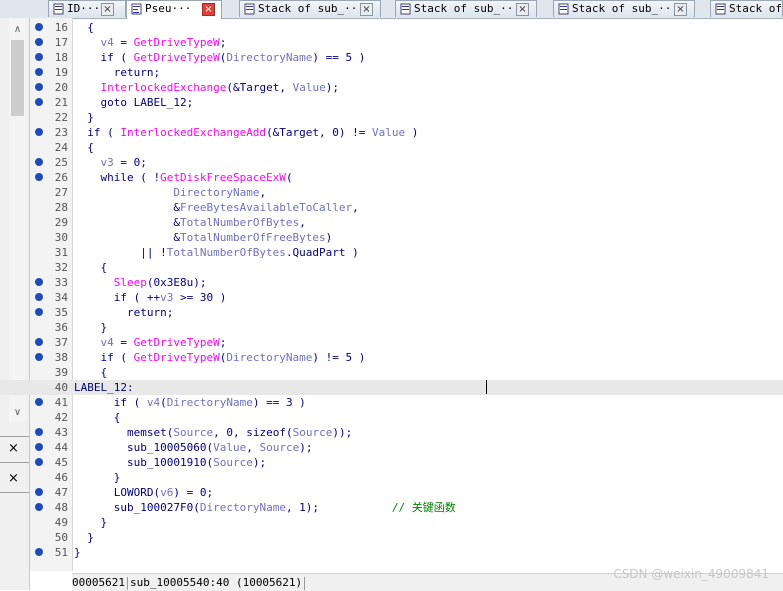 The width and height of the screenshot is (783, 591). What do you see at coordinates (174, 9) in the screenshot?
I see `tab-pseudocode: Pseu··· ×` at bounding box center [174, 9].